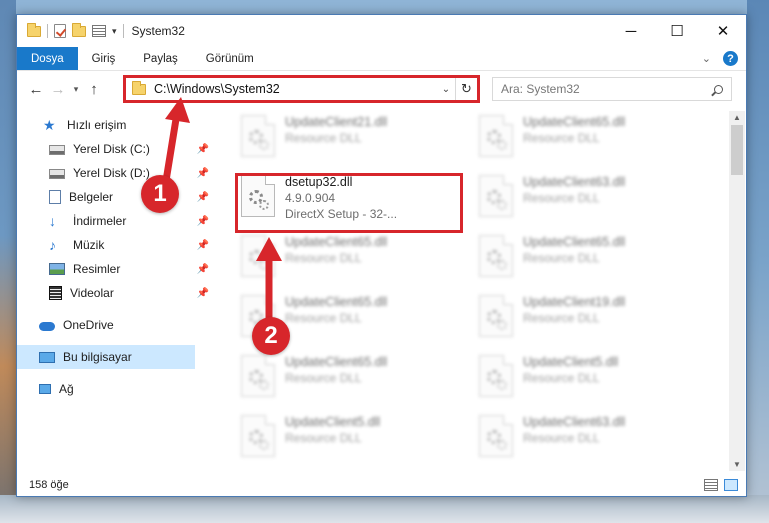  Describe the element at coordinates (8, 261) in the screenshot. I see `desktop-background-left` at that location.